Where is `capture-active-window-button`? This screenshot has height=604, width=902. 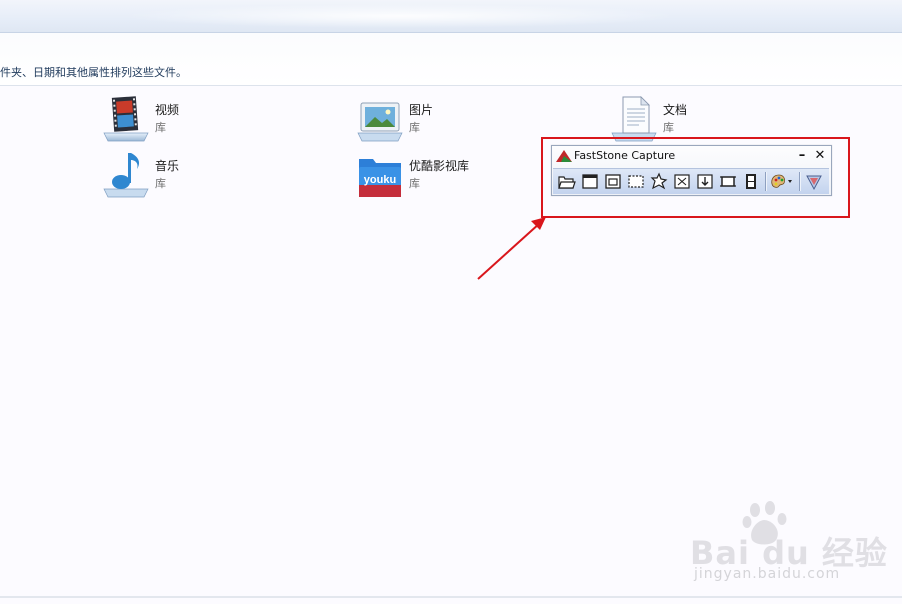
capture-active-window-button is located at coordinates (590, 181).